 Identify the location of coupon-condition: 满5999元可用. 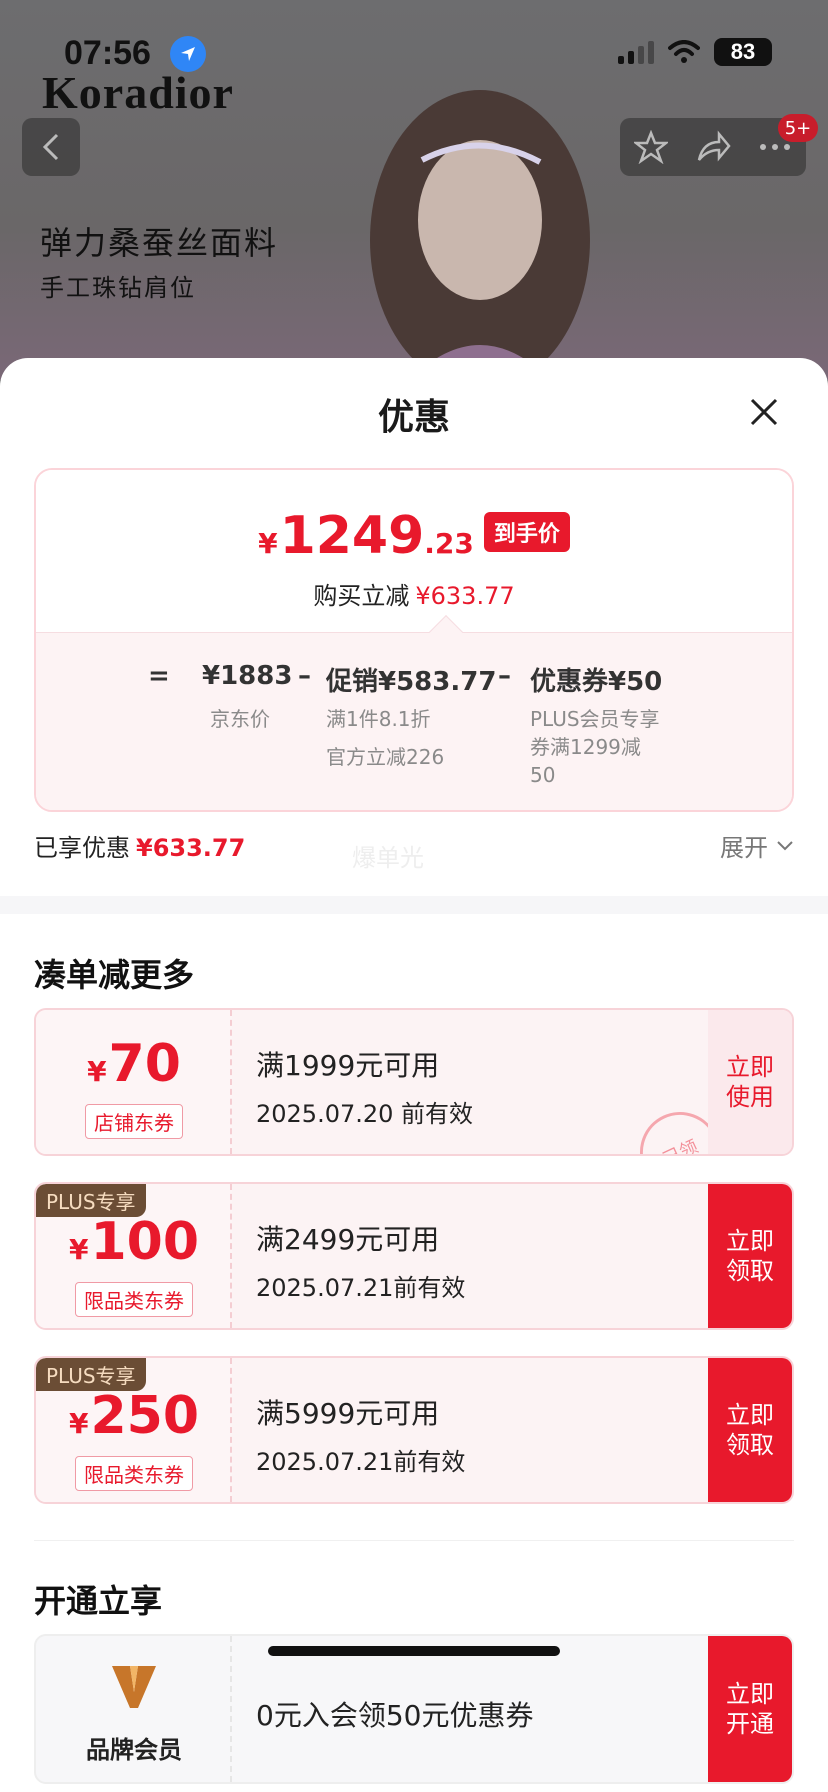
(348, 1413).